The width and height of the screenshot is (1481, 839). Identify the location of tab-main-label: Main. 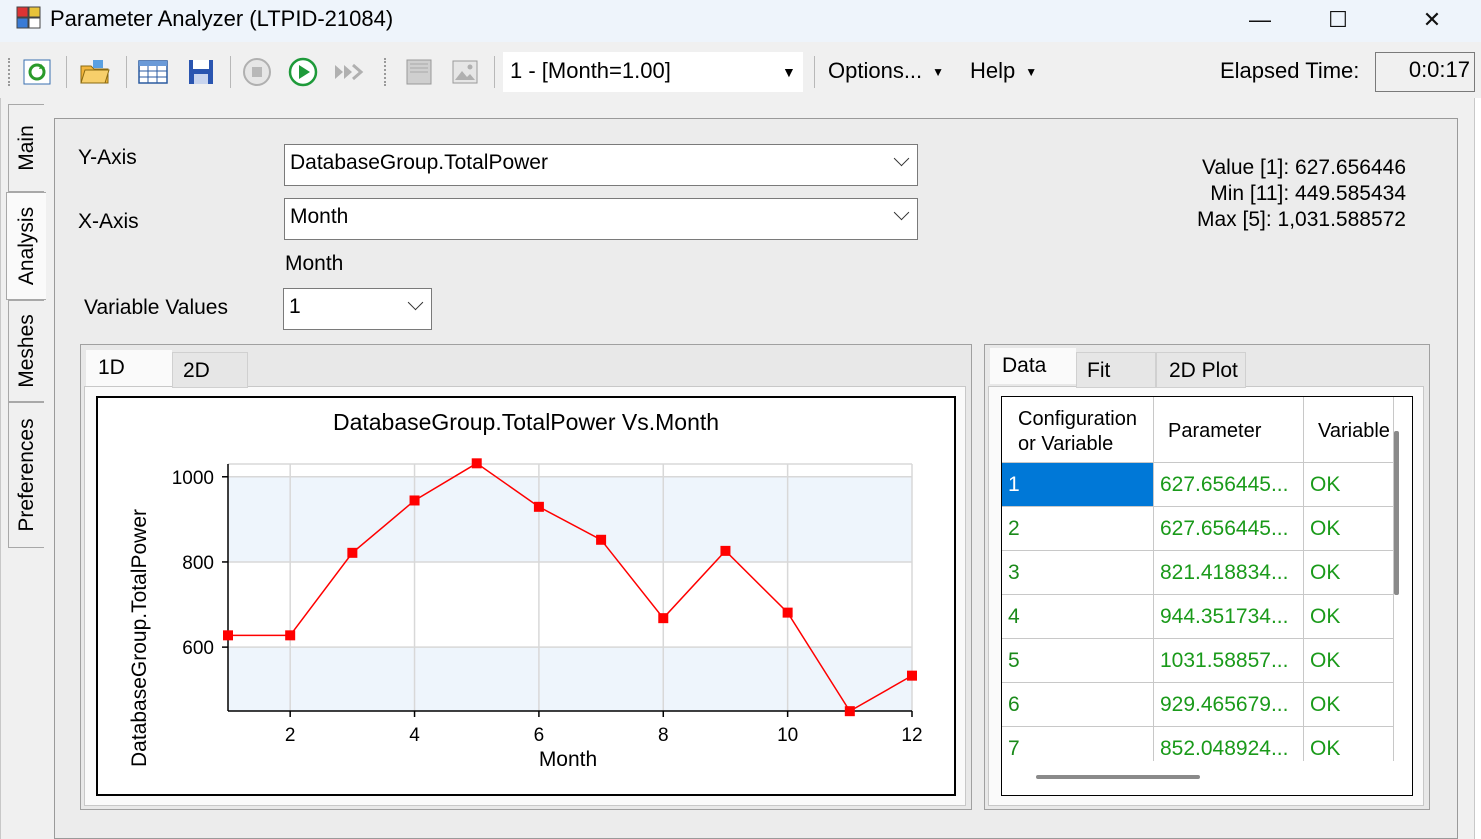
(26, 148).